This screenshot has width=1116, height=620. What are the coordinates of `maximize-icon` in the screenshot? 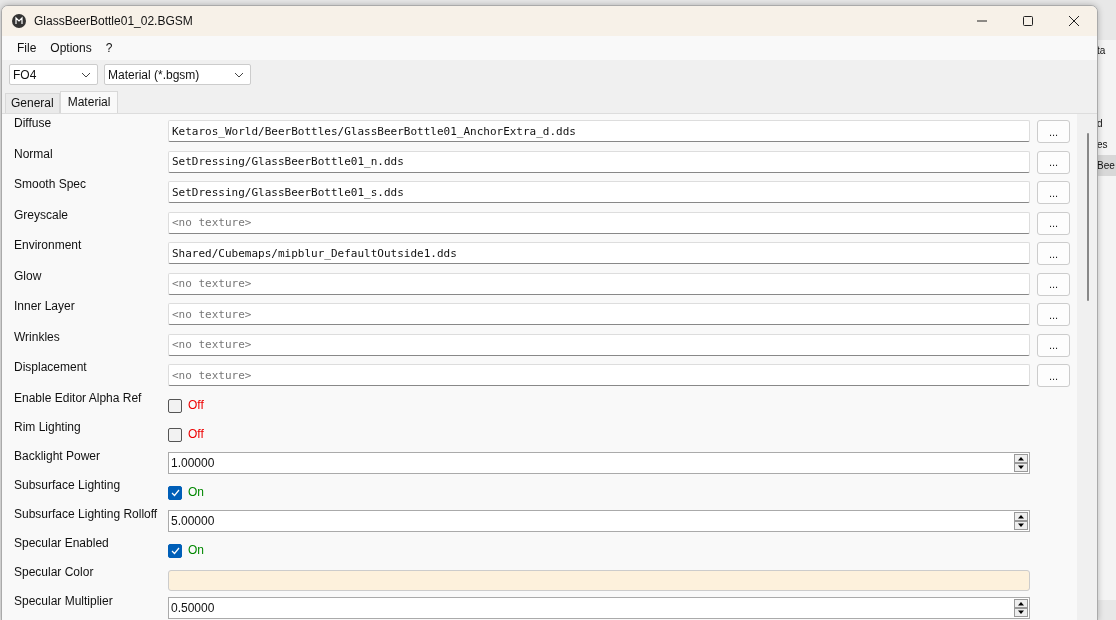 It's located at (1028, 21).